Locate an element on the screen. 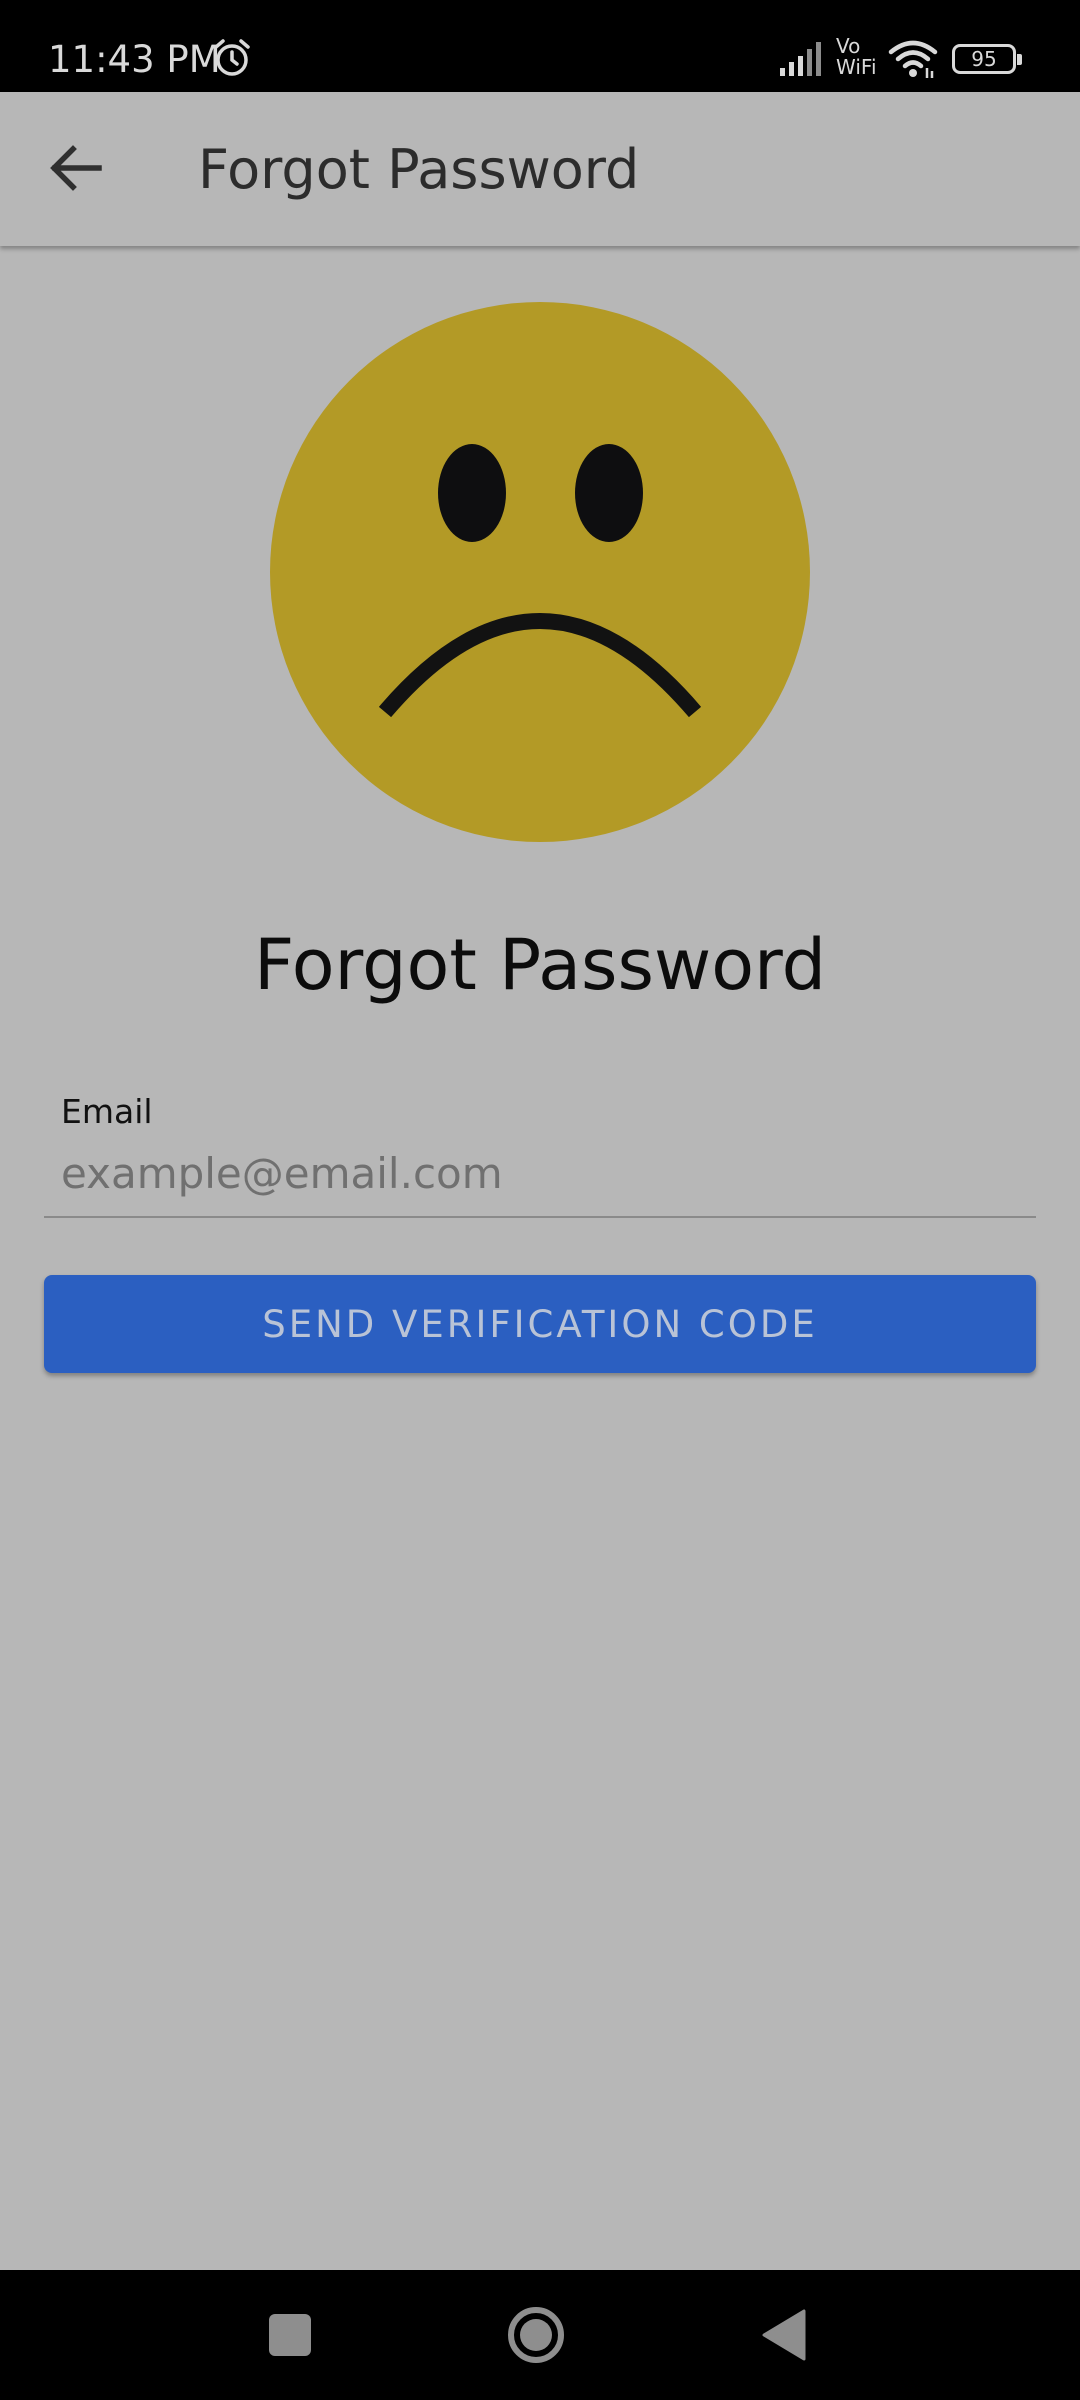 Image resolution: width=1080 pixels, height=2400 pixels. alarm-icon is located at coordinates (232, 57).